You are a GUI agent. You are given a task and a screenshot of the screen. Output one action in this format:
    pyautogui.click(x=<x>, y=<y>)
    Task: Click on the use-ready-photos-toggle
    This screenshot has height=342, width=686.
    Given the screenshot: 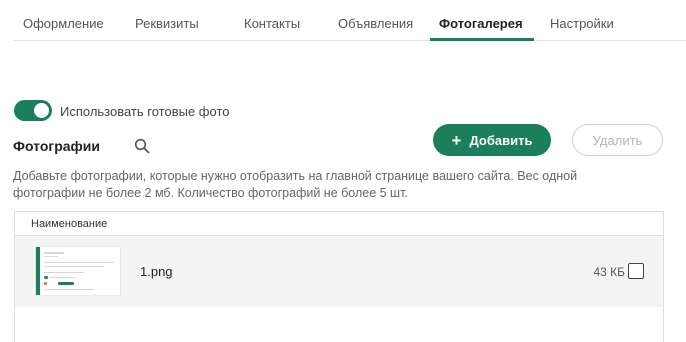 What is the action you would take?
    pyautogui.click(x=33, y=110)
    